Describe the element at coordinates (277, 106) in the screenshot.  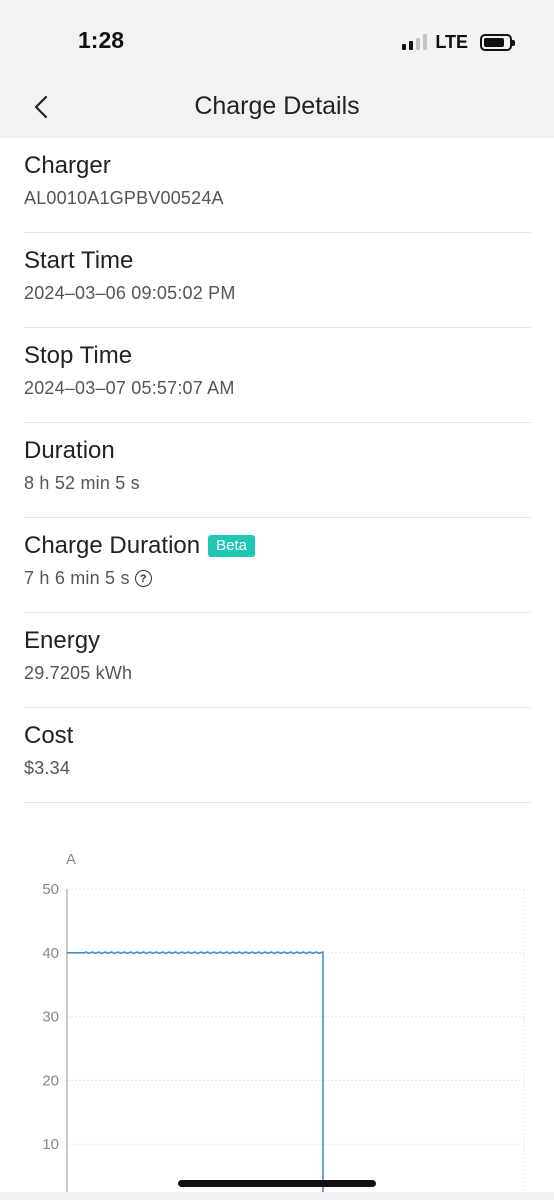
I see `page-title: Charge Details` at that location.